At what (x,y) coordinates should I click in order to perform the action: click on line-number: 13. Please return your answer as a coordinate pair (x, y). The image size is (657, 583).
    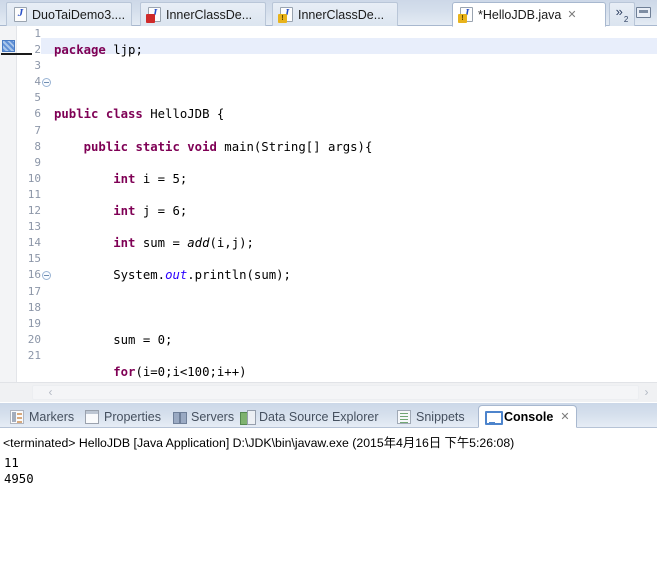
    Looking at the image, I should click on (34, 227).